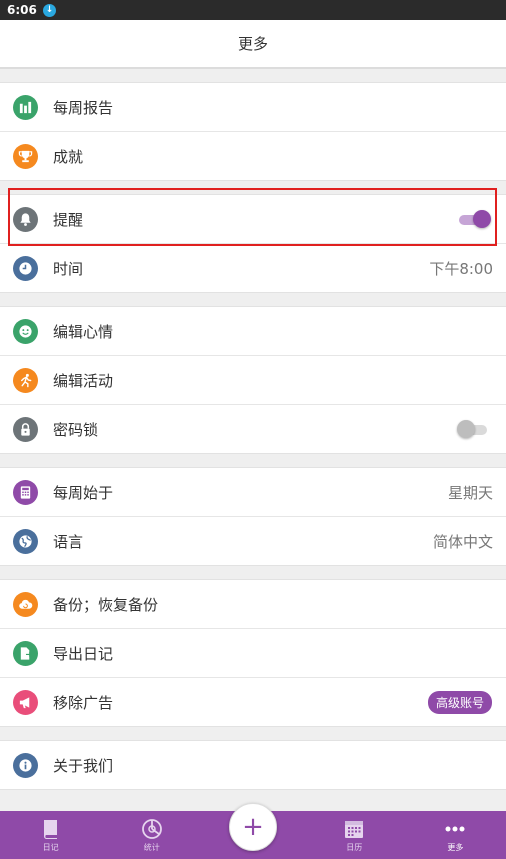 The height and width of the screenshot is (859, 506). Describe the element at coordinates (25, 765) in the screenshot. I see `info-icon` at that location.